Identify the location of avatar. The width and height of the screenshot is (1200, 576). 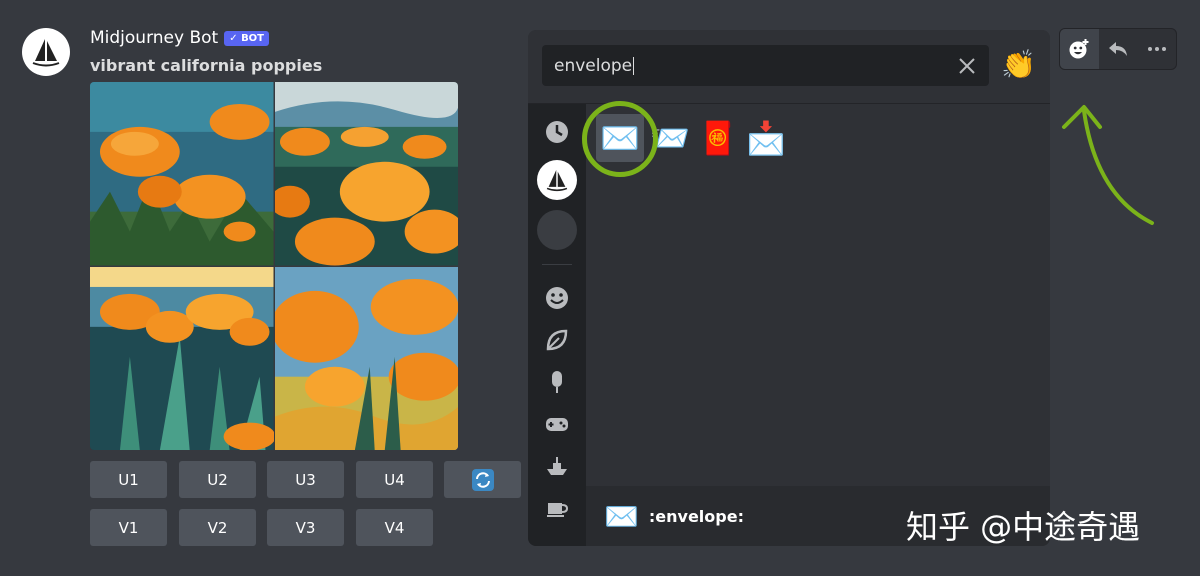
(46, 52).